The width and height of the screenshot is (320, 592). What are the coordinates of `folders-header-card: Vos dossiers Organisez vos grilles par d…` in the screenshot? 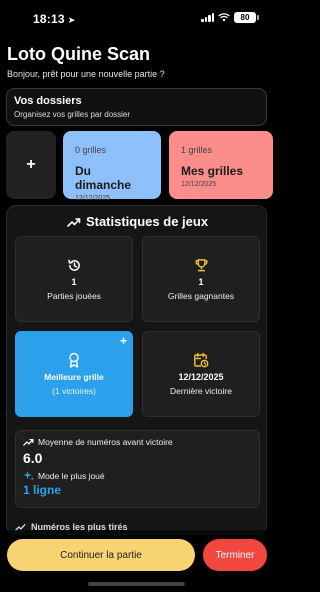 It's located at (136, 107).